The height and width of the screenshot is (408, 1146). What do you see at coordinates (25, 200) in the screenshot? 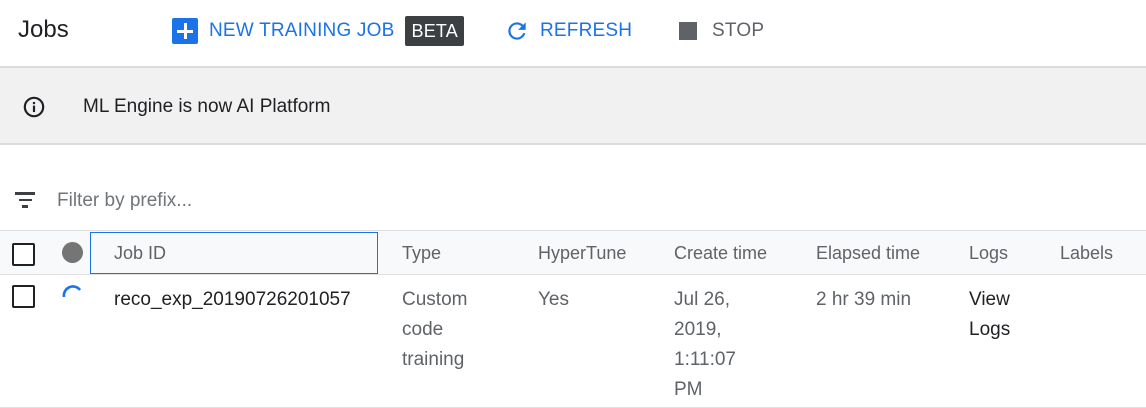
I see `filter-list-icon` at bounding box center [25, 200].